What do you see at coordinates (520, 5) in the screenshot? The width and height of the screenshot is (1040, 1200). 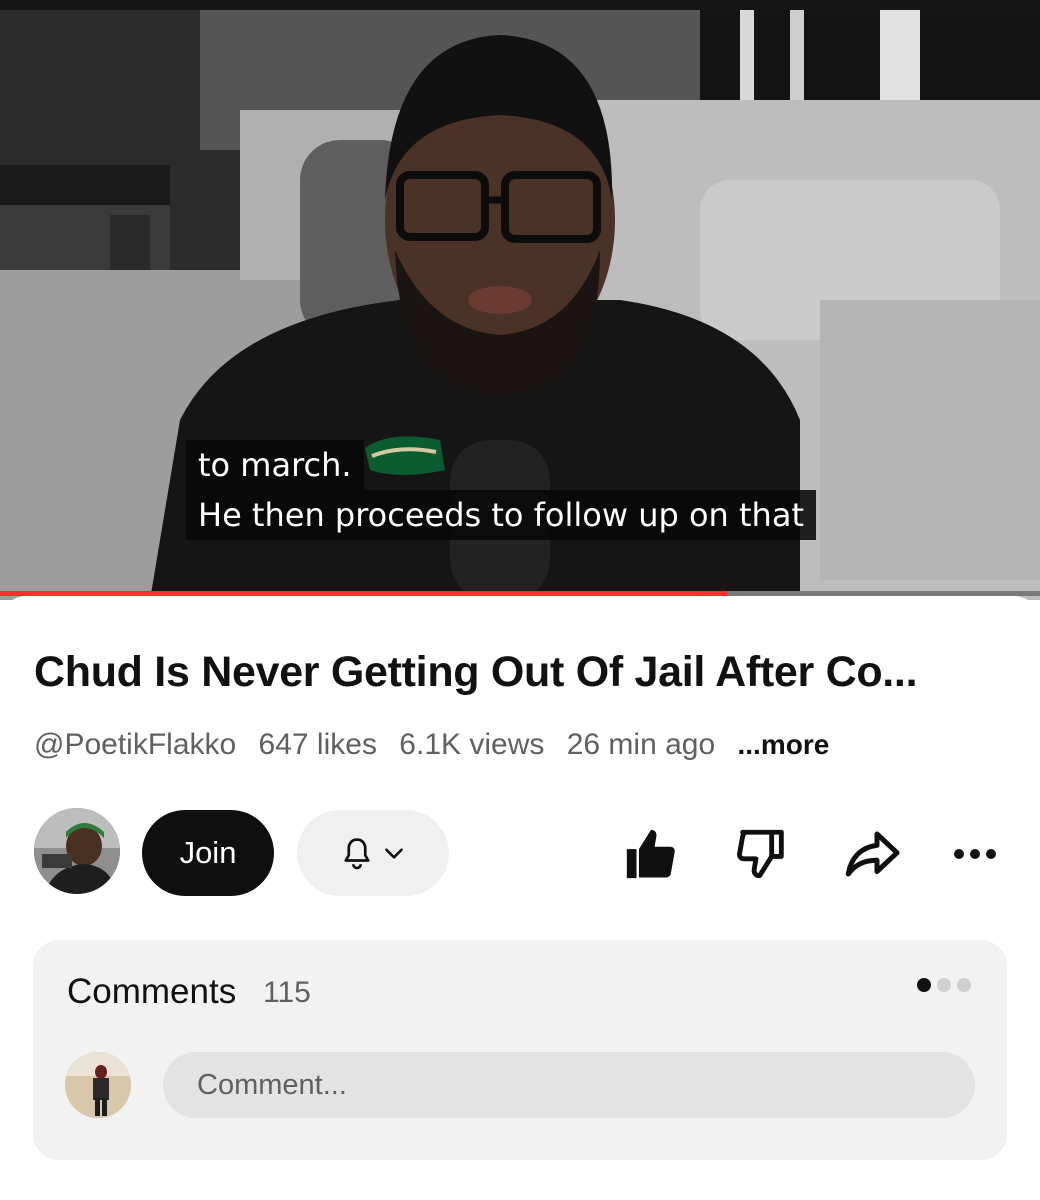 I see `status-strip` at bounding box center [520, 5].